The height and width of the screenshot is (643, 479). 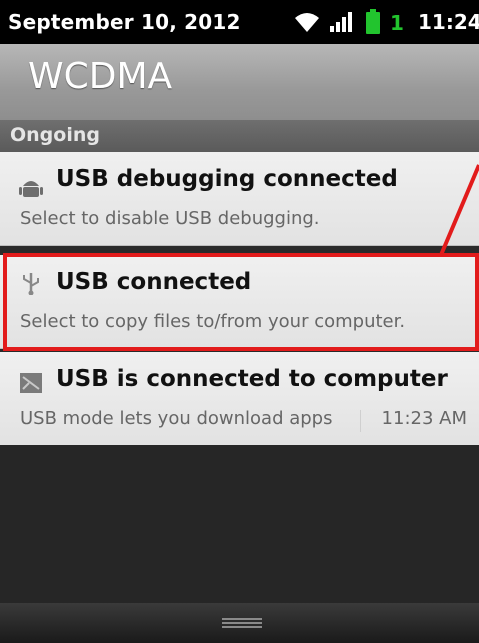 What do you see at coordinates (307, 22) in the screenshot?
I see `wifi-icon` at bounding box center [307, 22].